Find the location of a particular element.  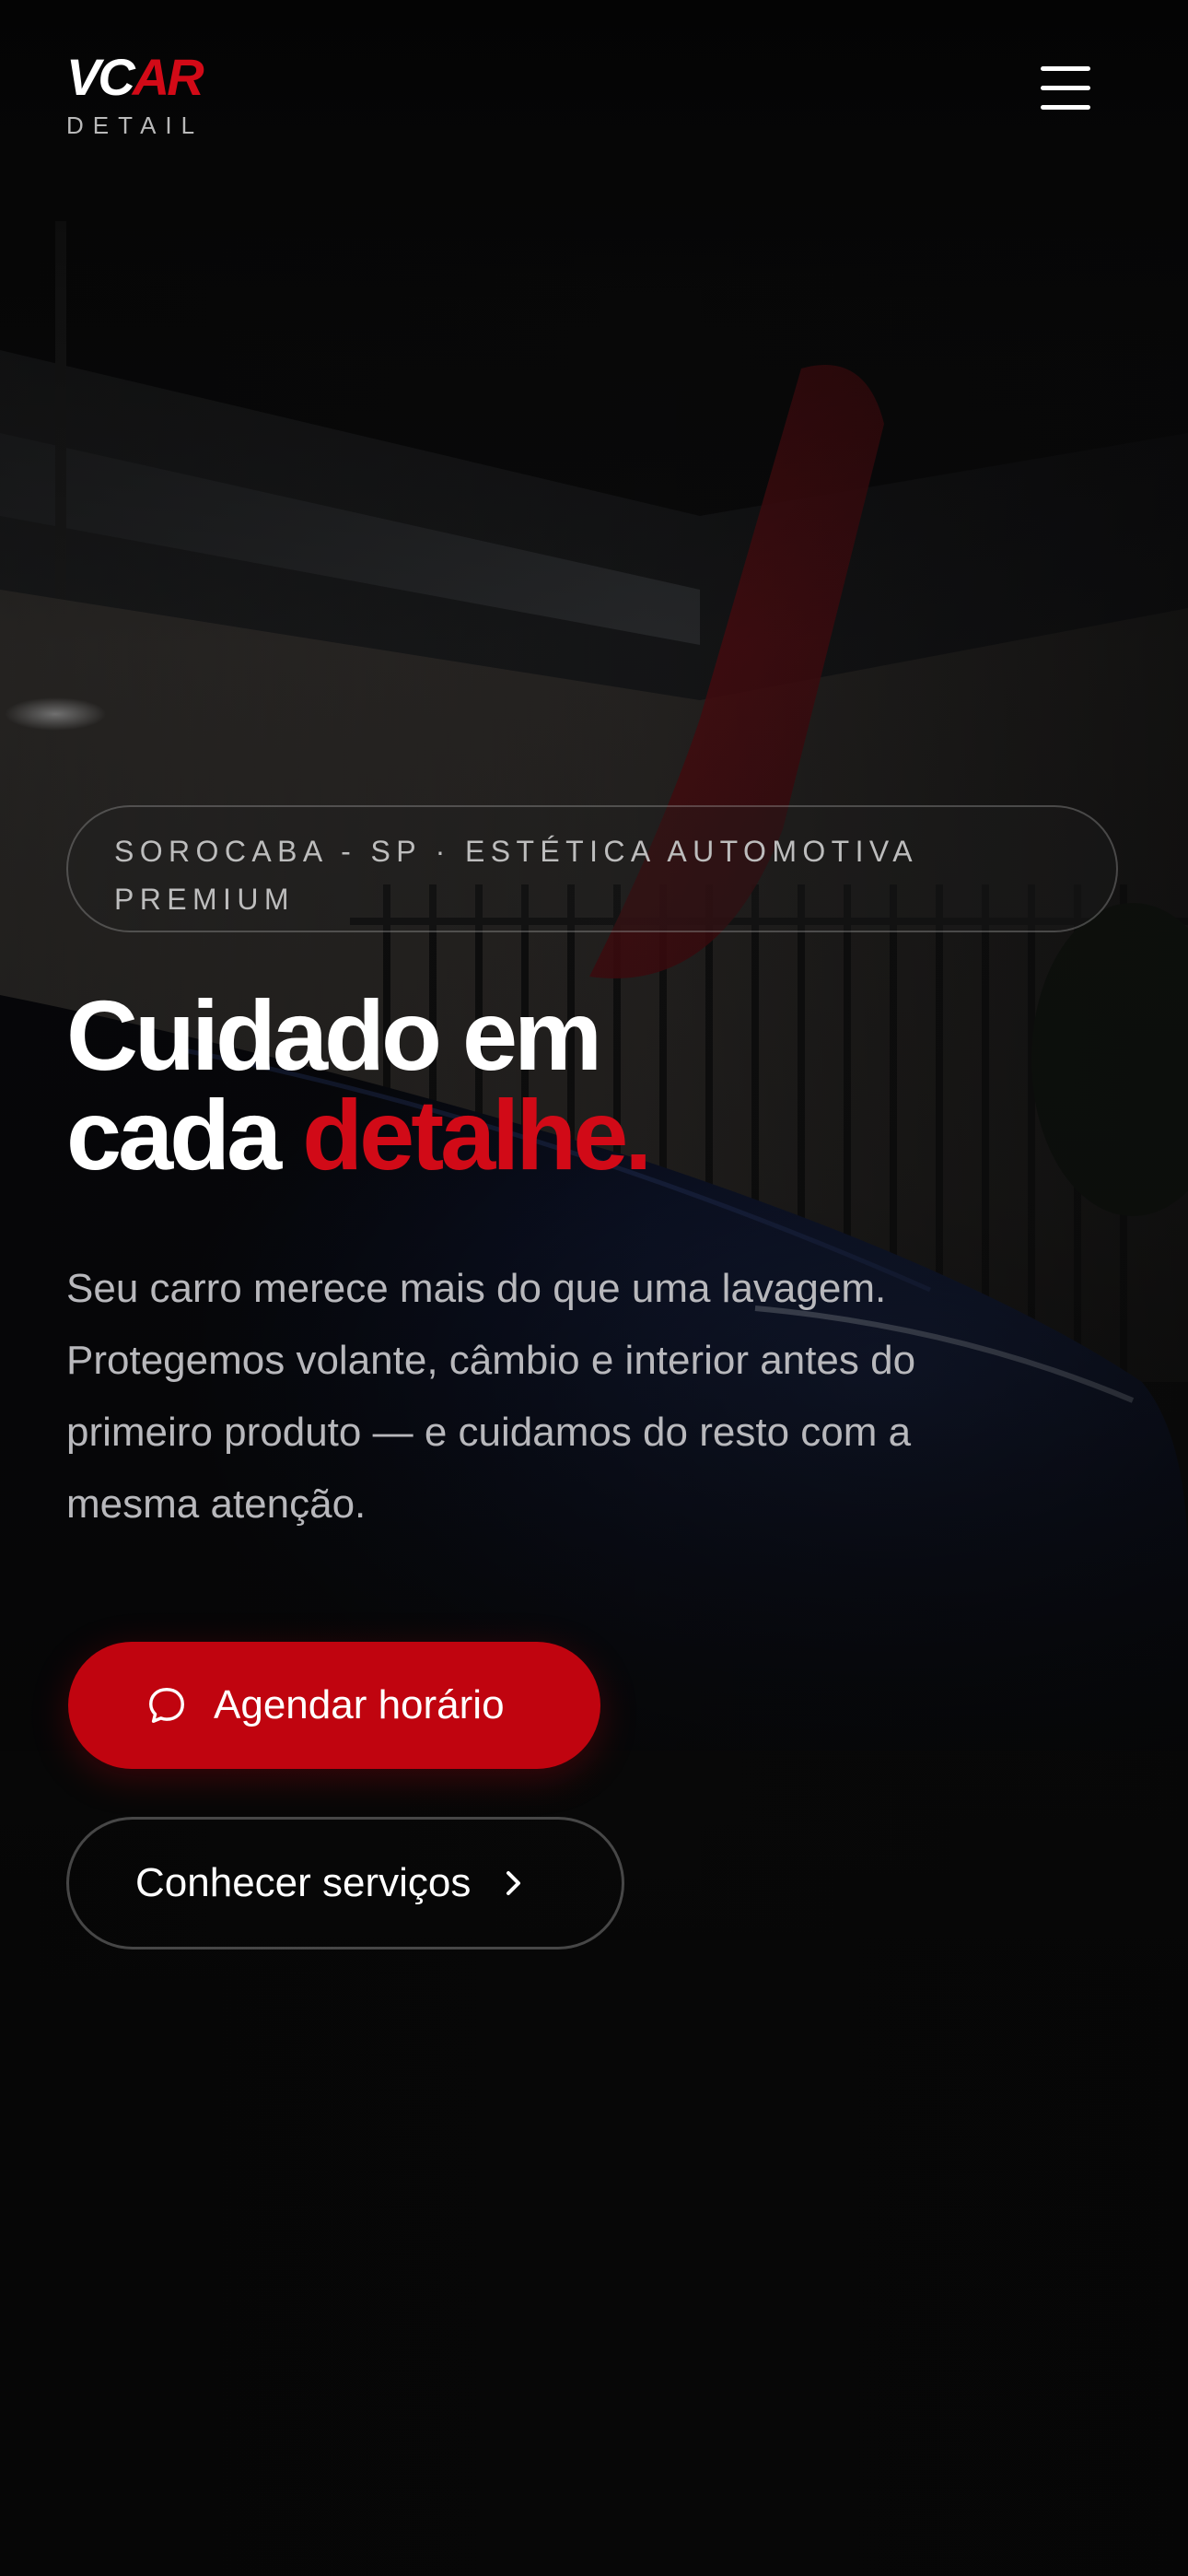

logo-link: VCAR DETAIL is located at coordinates (158, 98).